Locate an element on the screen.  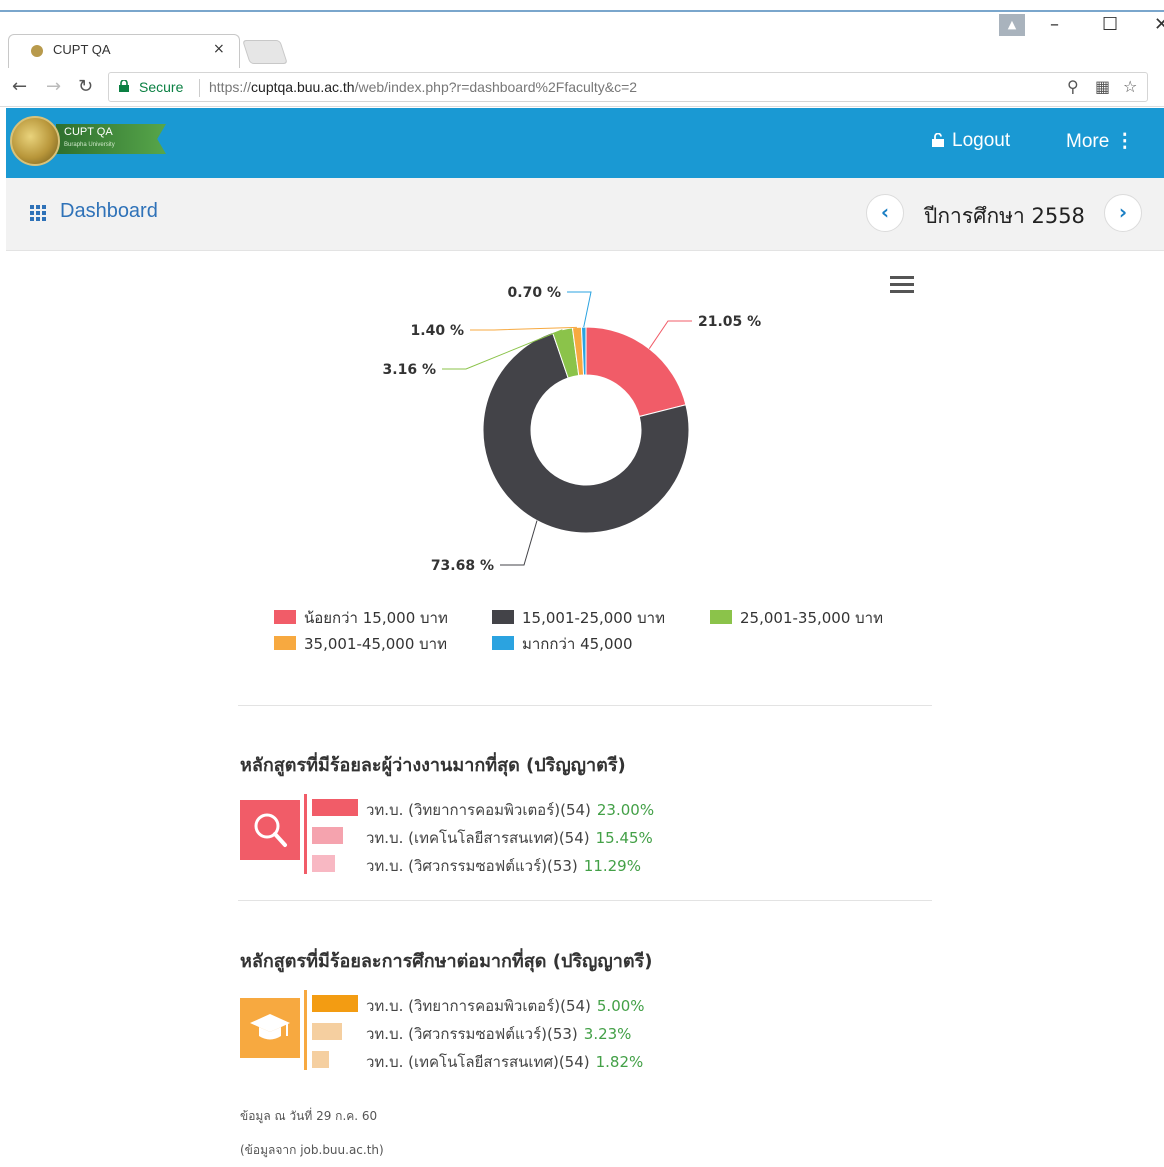
donut-slice is located at coordinates (636, 372).